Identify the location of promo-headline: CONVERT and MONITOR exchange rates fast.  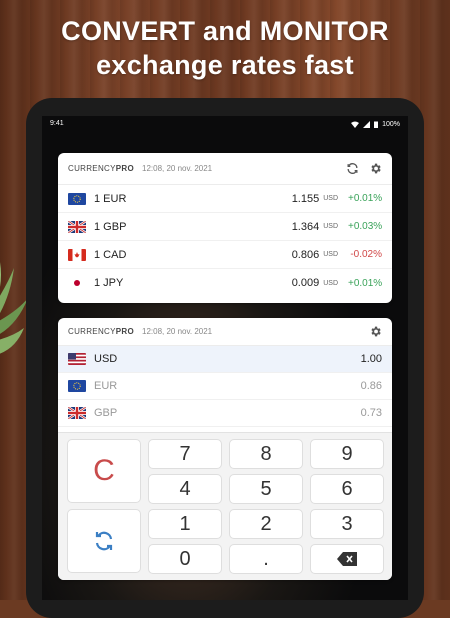
(225, 48).